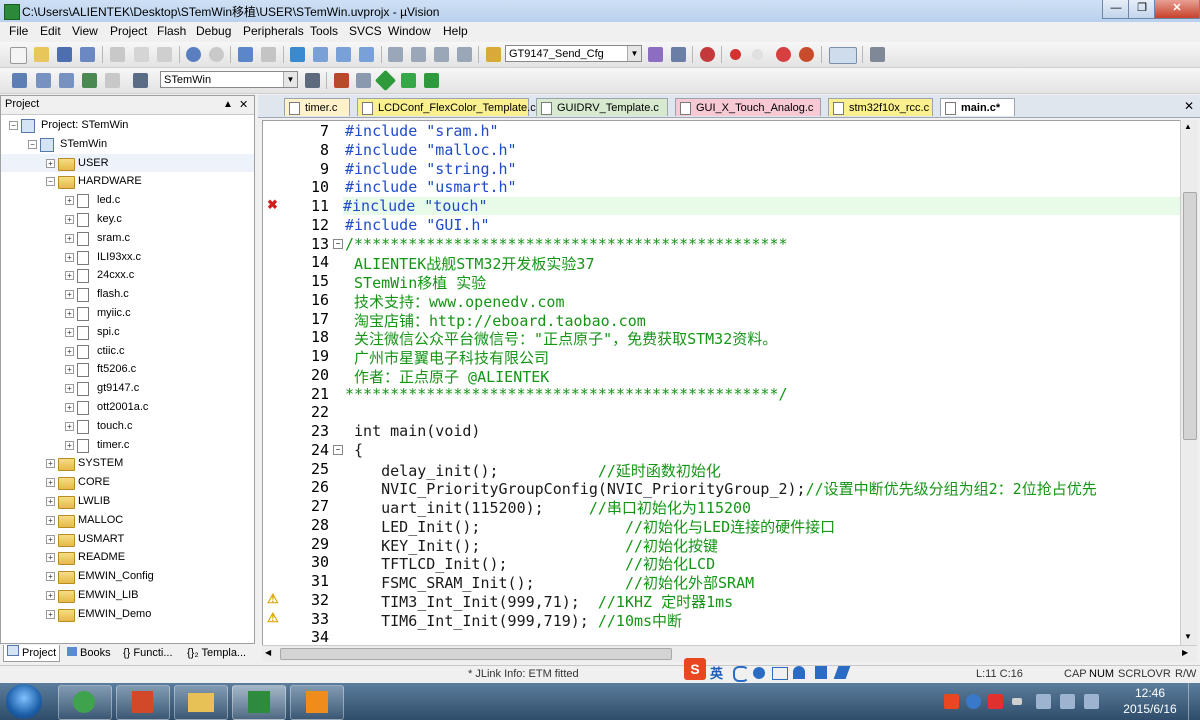  Describe the element at coordinates (1017, 701) in the screenshot. I see `tray-flag-icon` at that location.